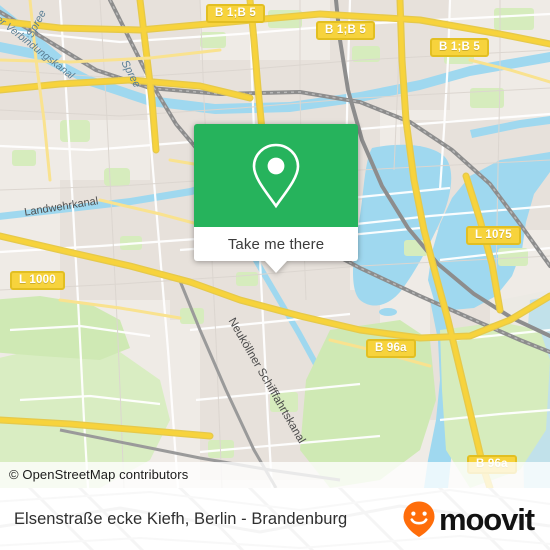 This screenshot has height=550, width=550. What do you see at coordinates (275, 475) in the screenshot?
I see `osm-attribution: © OpenStreetMap contributors` at bounding box center [275, 475].